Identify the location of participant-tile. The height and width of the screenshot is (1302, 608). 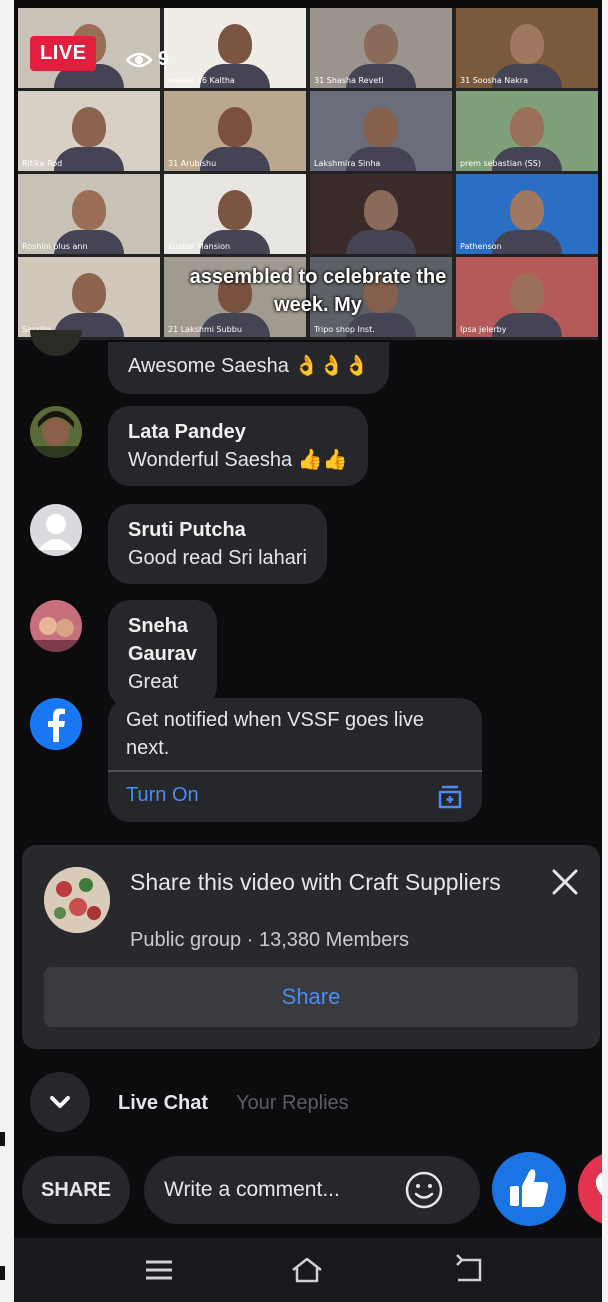
(381, 214).